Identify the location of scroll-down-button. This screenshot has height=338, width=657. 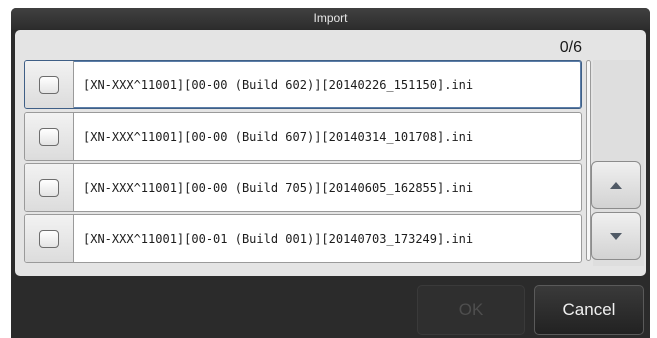
(616, 236).